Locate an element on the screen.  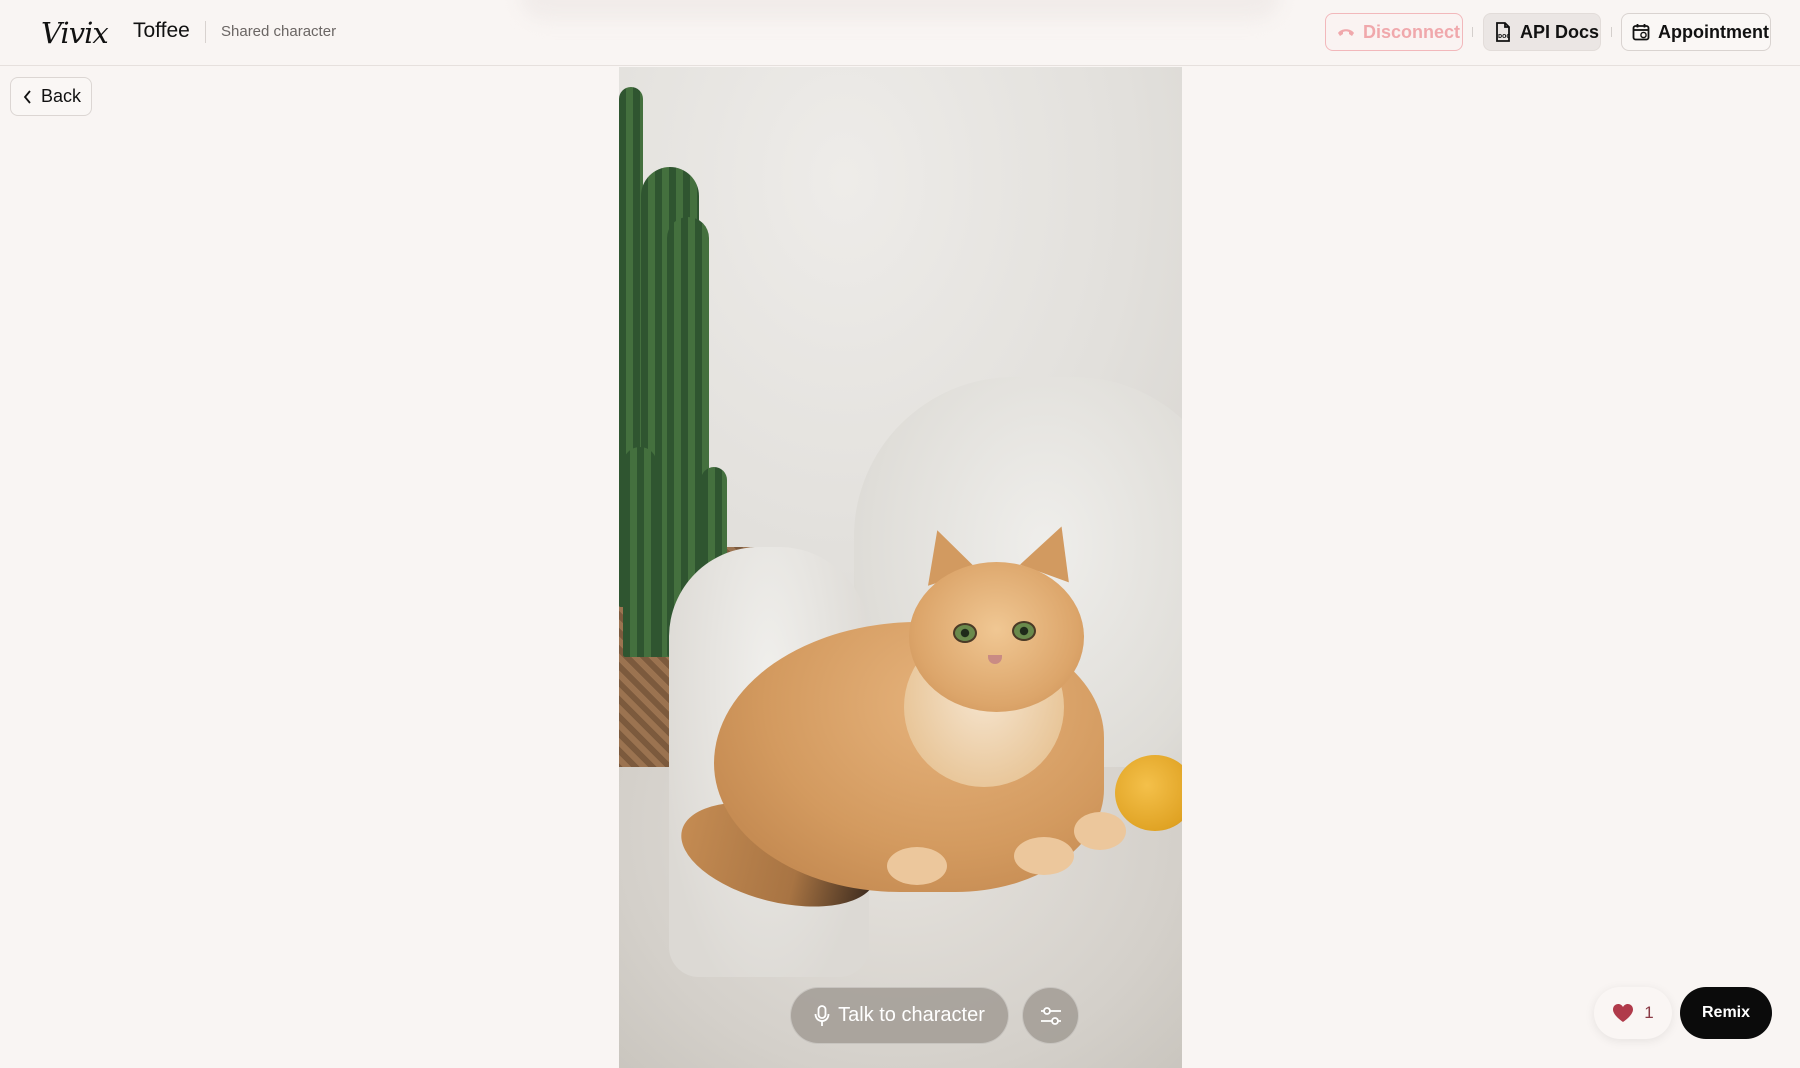
logo: Vivix is located at coordinates (75, 33).